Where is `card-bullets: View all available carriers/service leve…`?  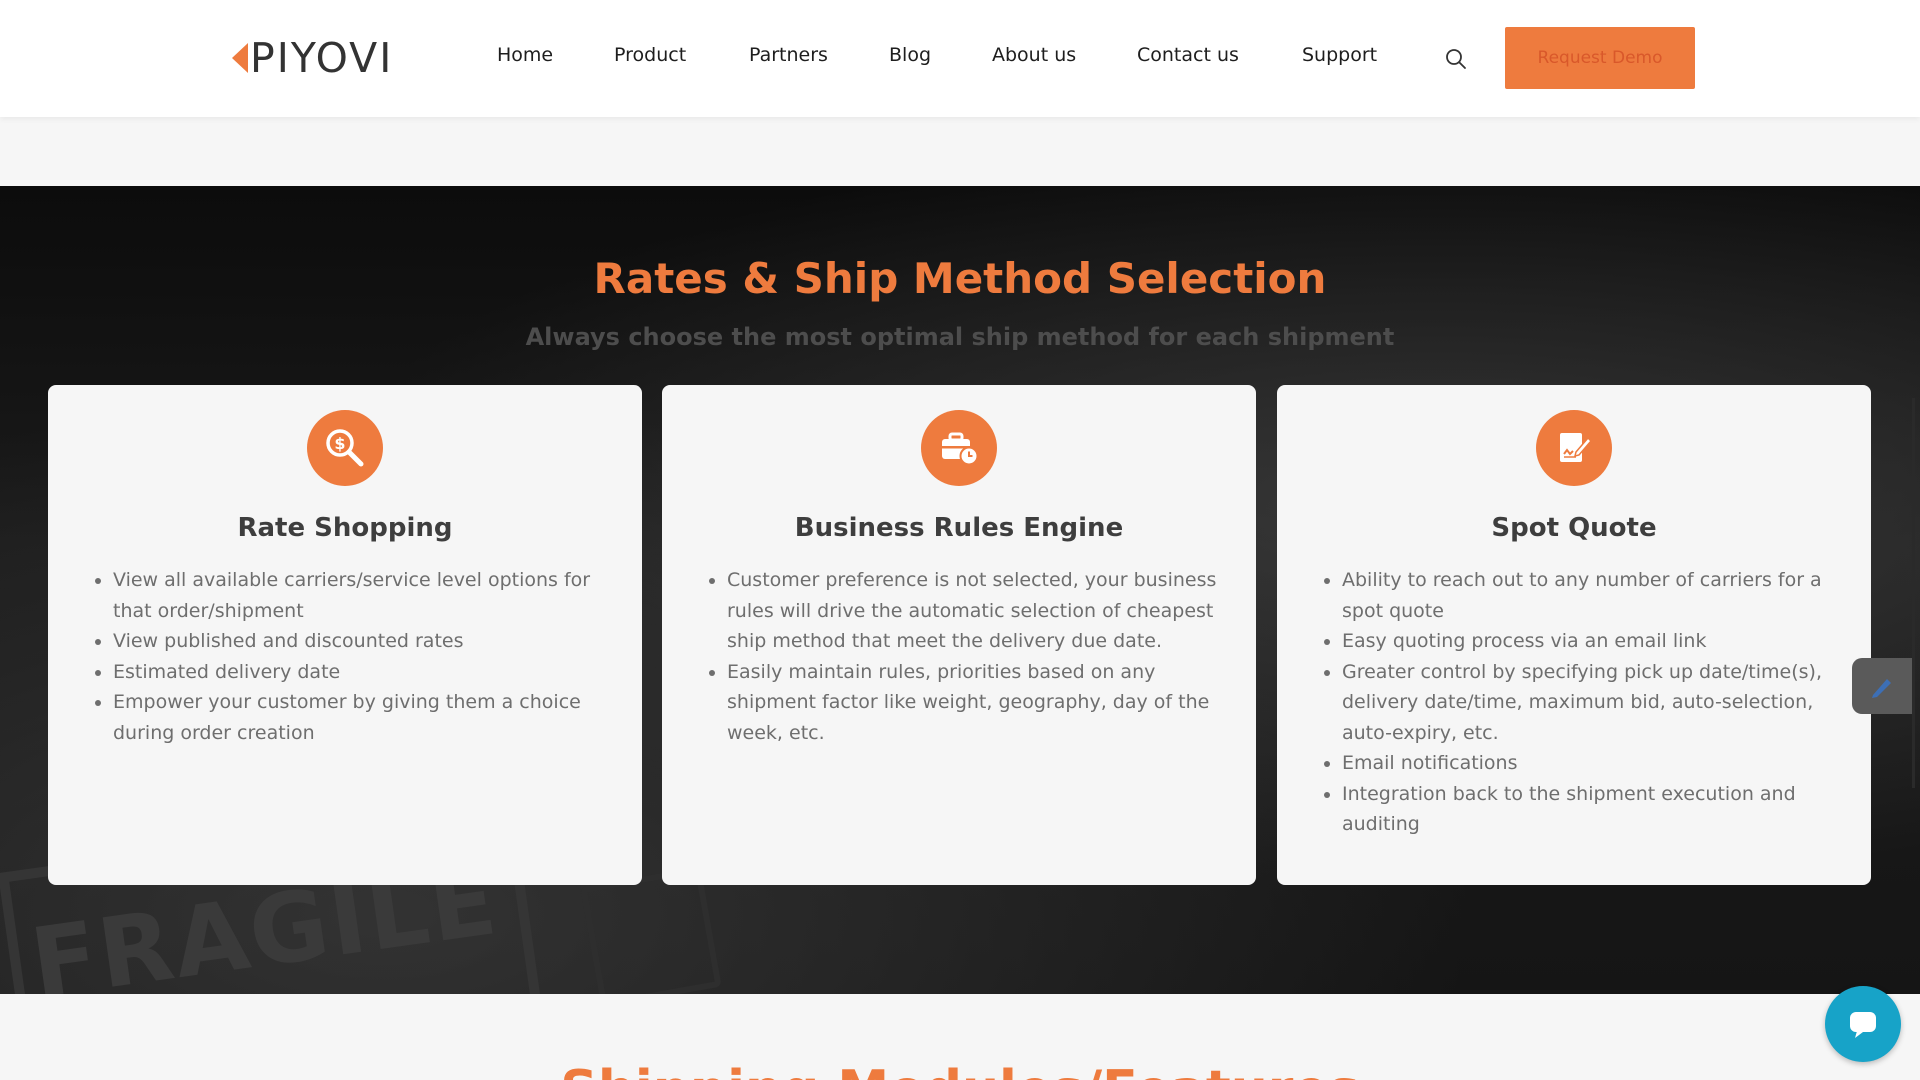 card-bullets: View all available carriers/service leve… is located at coordinates (363, 656).